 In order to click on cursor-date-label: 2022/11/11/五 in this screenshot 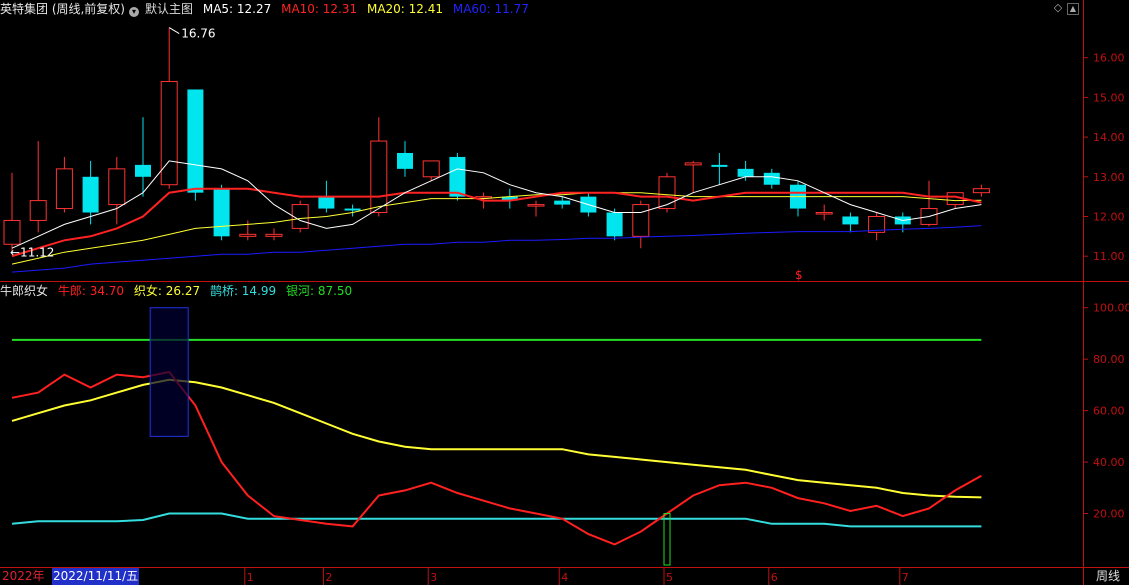, I will do `click(96, 576)`.